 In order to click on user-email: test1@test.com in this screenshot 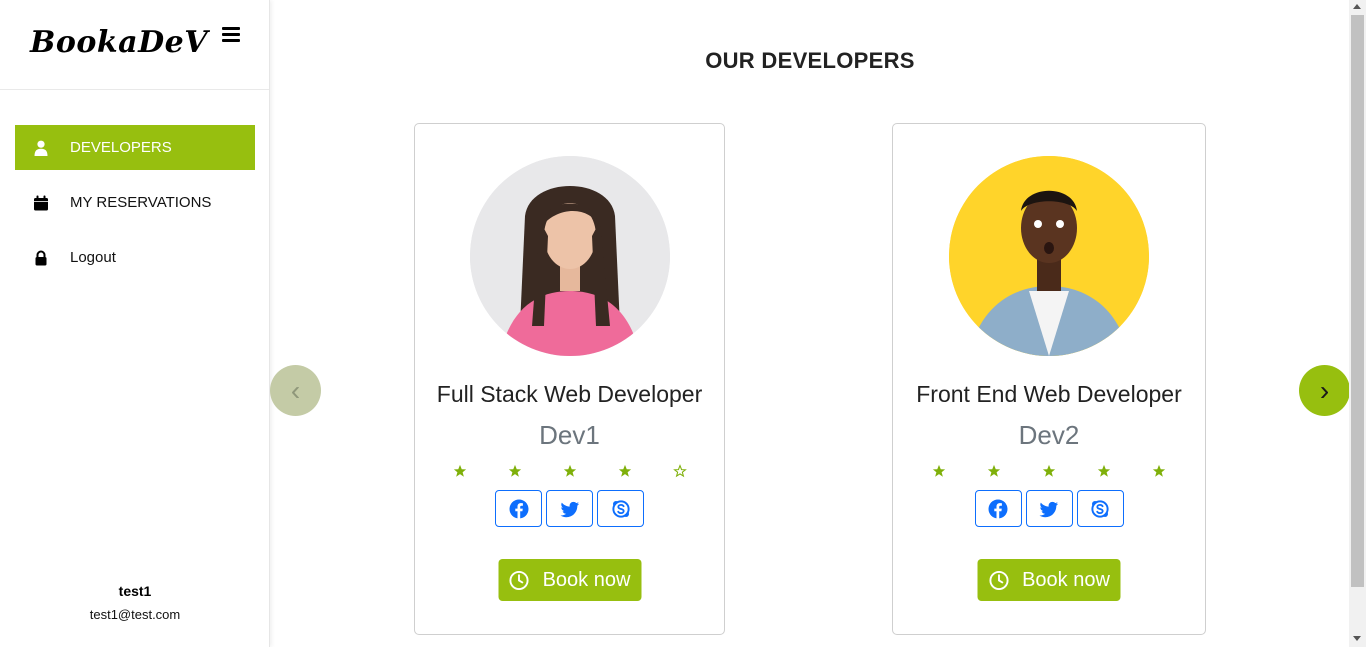, I will do `click(135, 614)`.